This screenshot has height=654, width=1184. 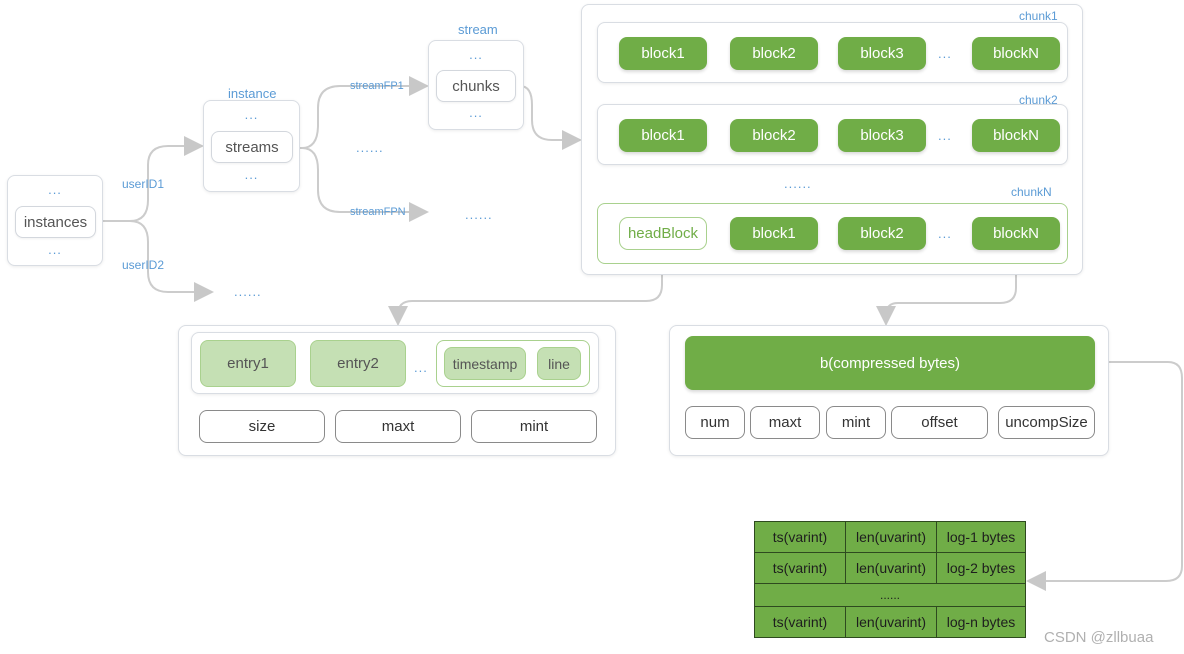 I want to click on instances-node: instances, so click(x=55, y=222).